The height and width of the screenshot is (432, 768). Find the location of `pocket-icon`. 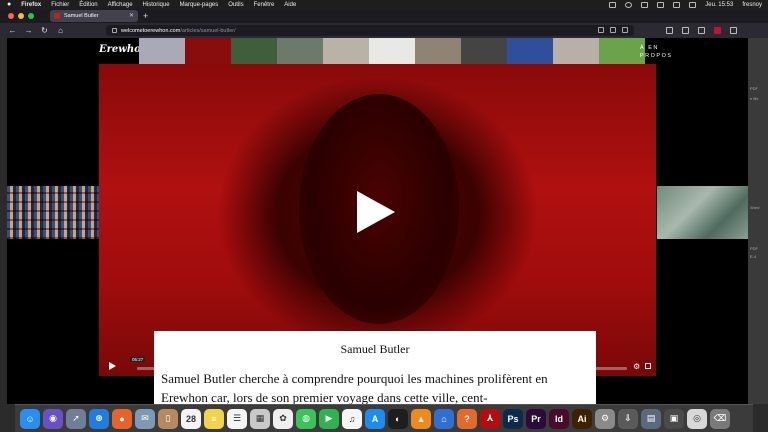

pocket-icon is located at coordinates (613, 30).